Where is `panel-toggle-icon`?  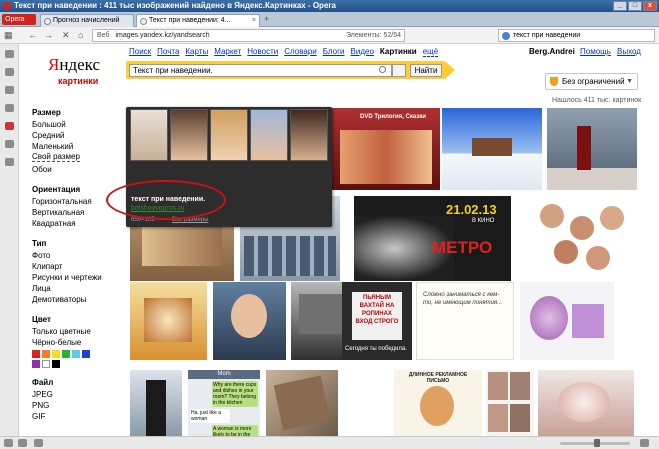 panel-toggle-icon is located at coordinates (8, 443).